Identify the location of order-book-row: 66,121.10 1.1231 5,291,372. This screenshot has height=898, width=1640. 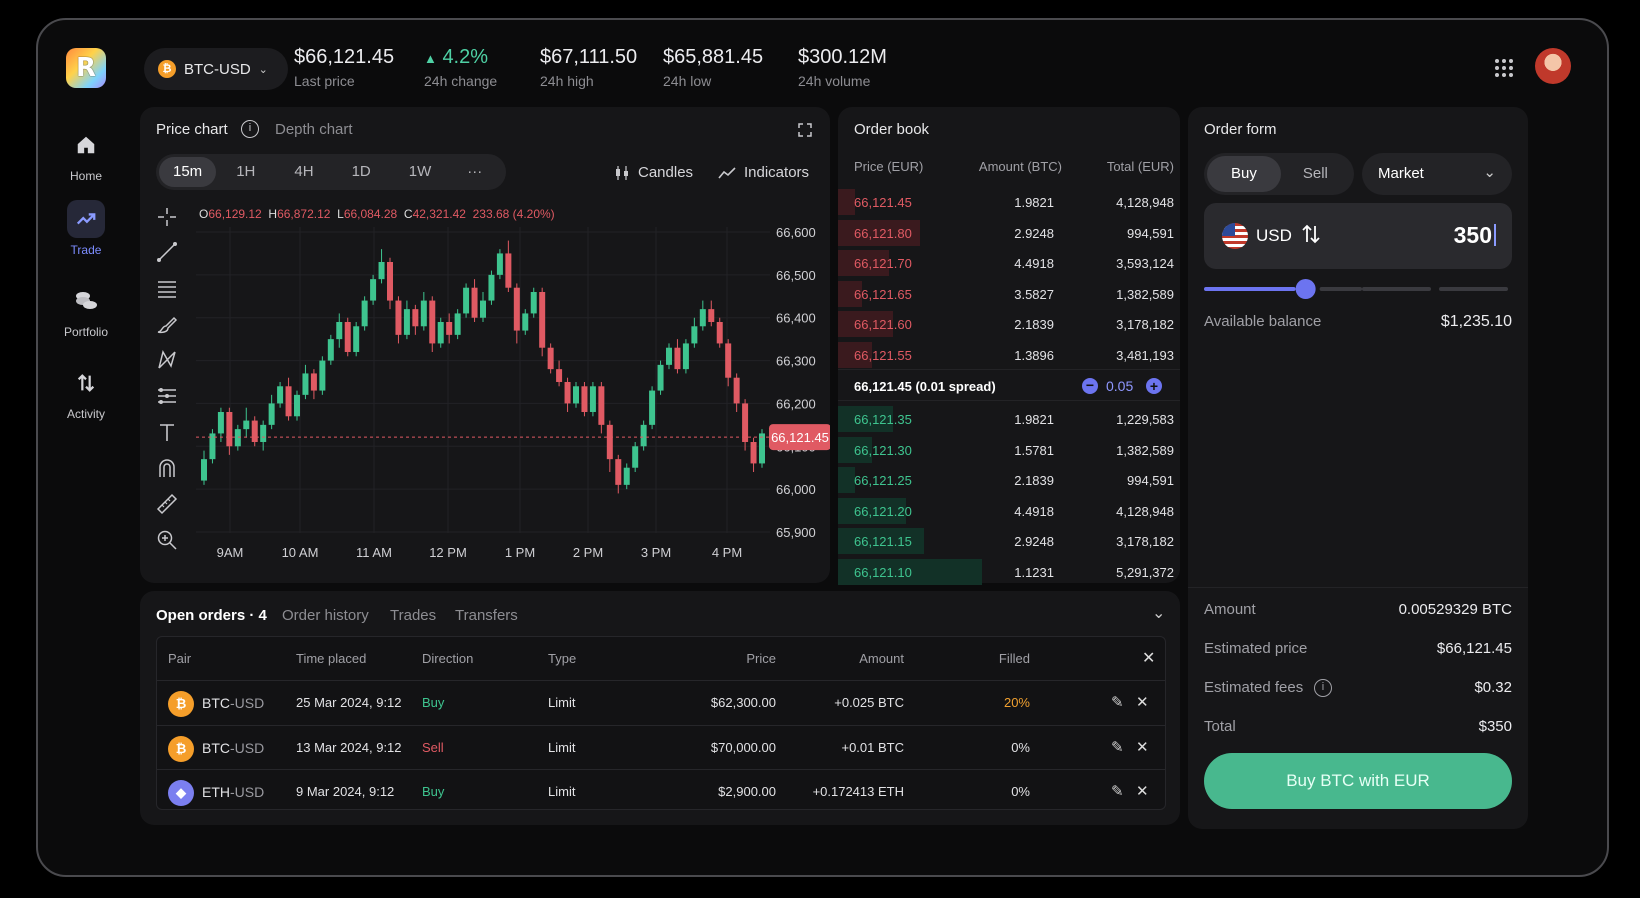
(1009, 572).